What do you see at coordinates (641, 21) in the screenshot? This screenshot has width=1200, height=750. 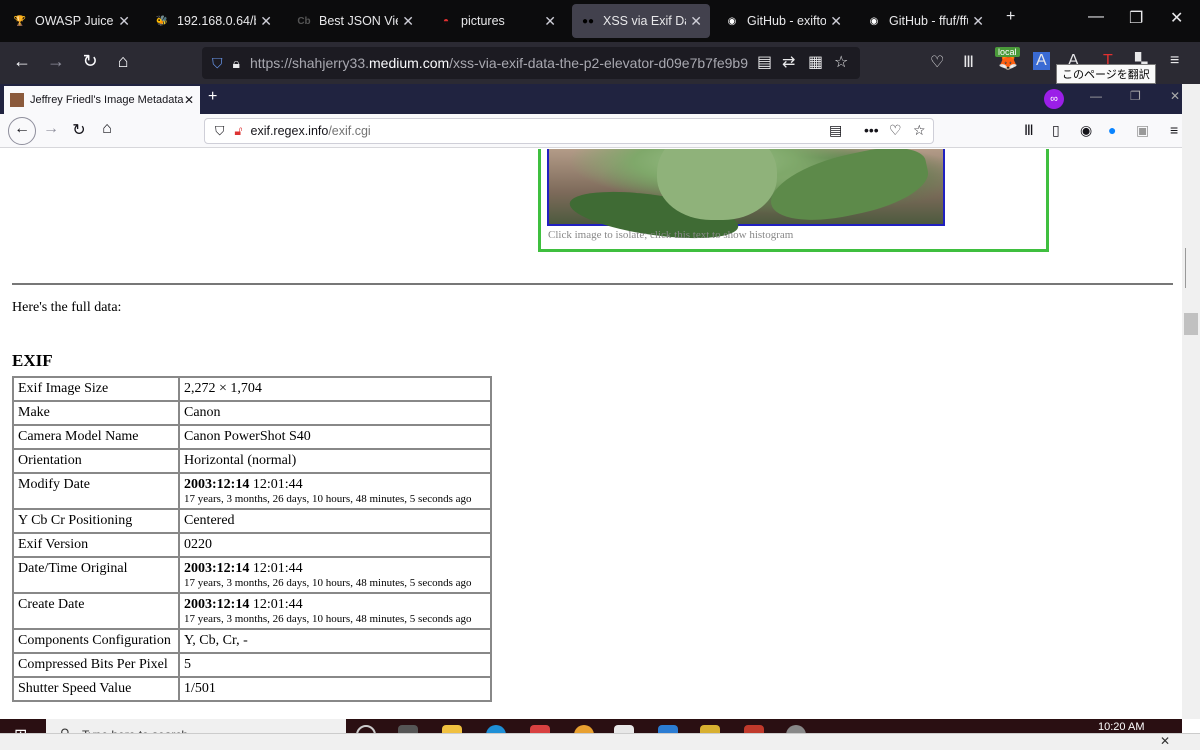 I see `outer-tab: ●● XSS via Exif Data ✕` at bounding box center [641, 21].